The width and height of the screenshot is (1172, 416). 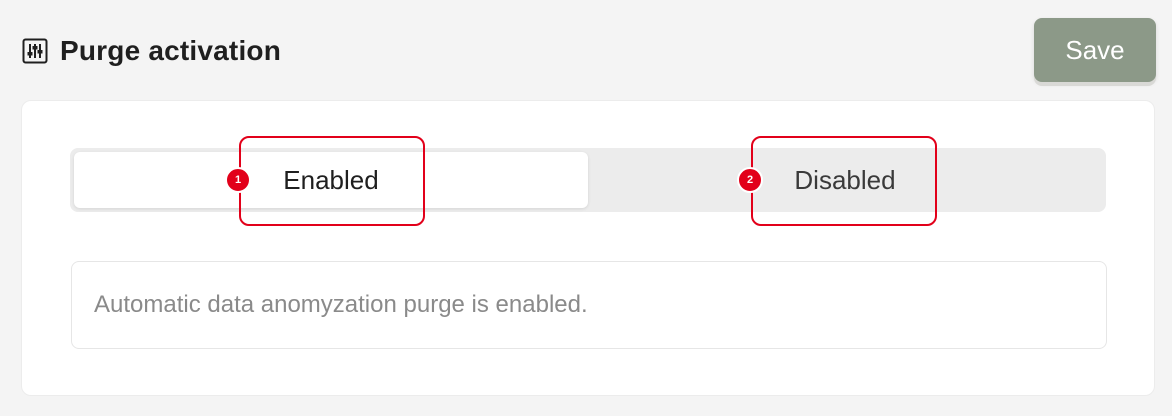 I want to click on marker-badge-2: 2, so click(x=750, y=180).